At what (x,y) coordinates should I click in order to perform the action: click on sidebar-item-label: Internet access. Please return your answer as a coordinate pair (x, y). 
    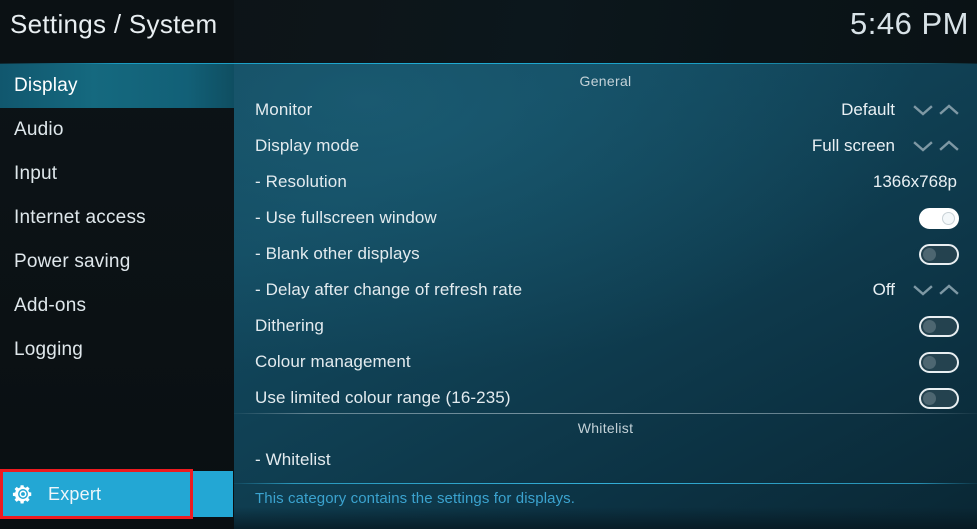
    Looking at the image, I should click on (80, 217).